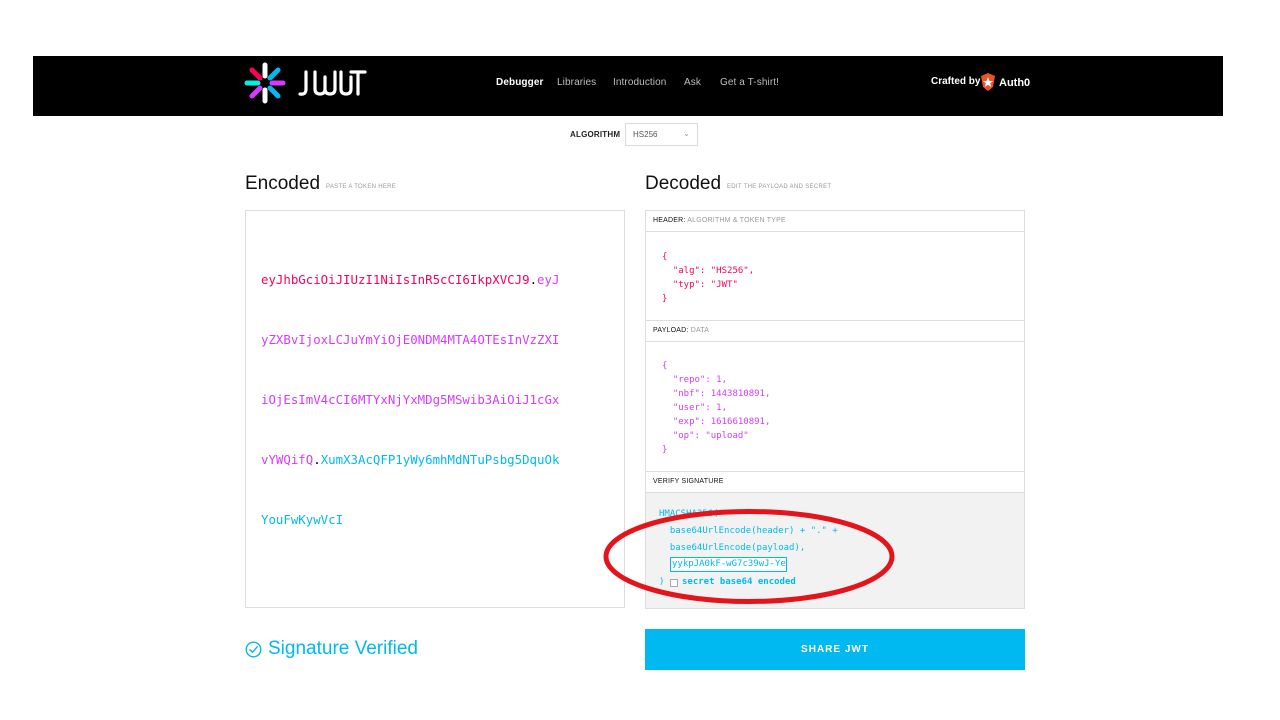  Describe the element at coordinates (639, 82) in the screenshot. I see `nav-introduction: Introduction` at that location.